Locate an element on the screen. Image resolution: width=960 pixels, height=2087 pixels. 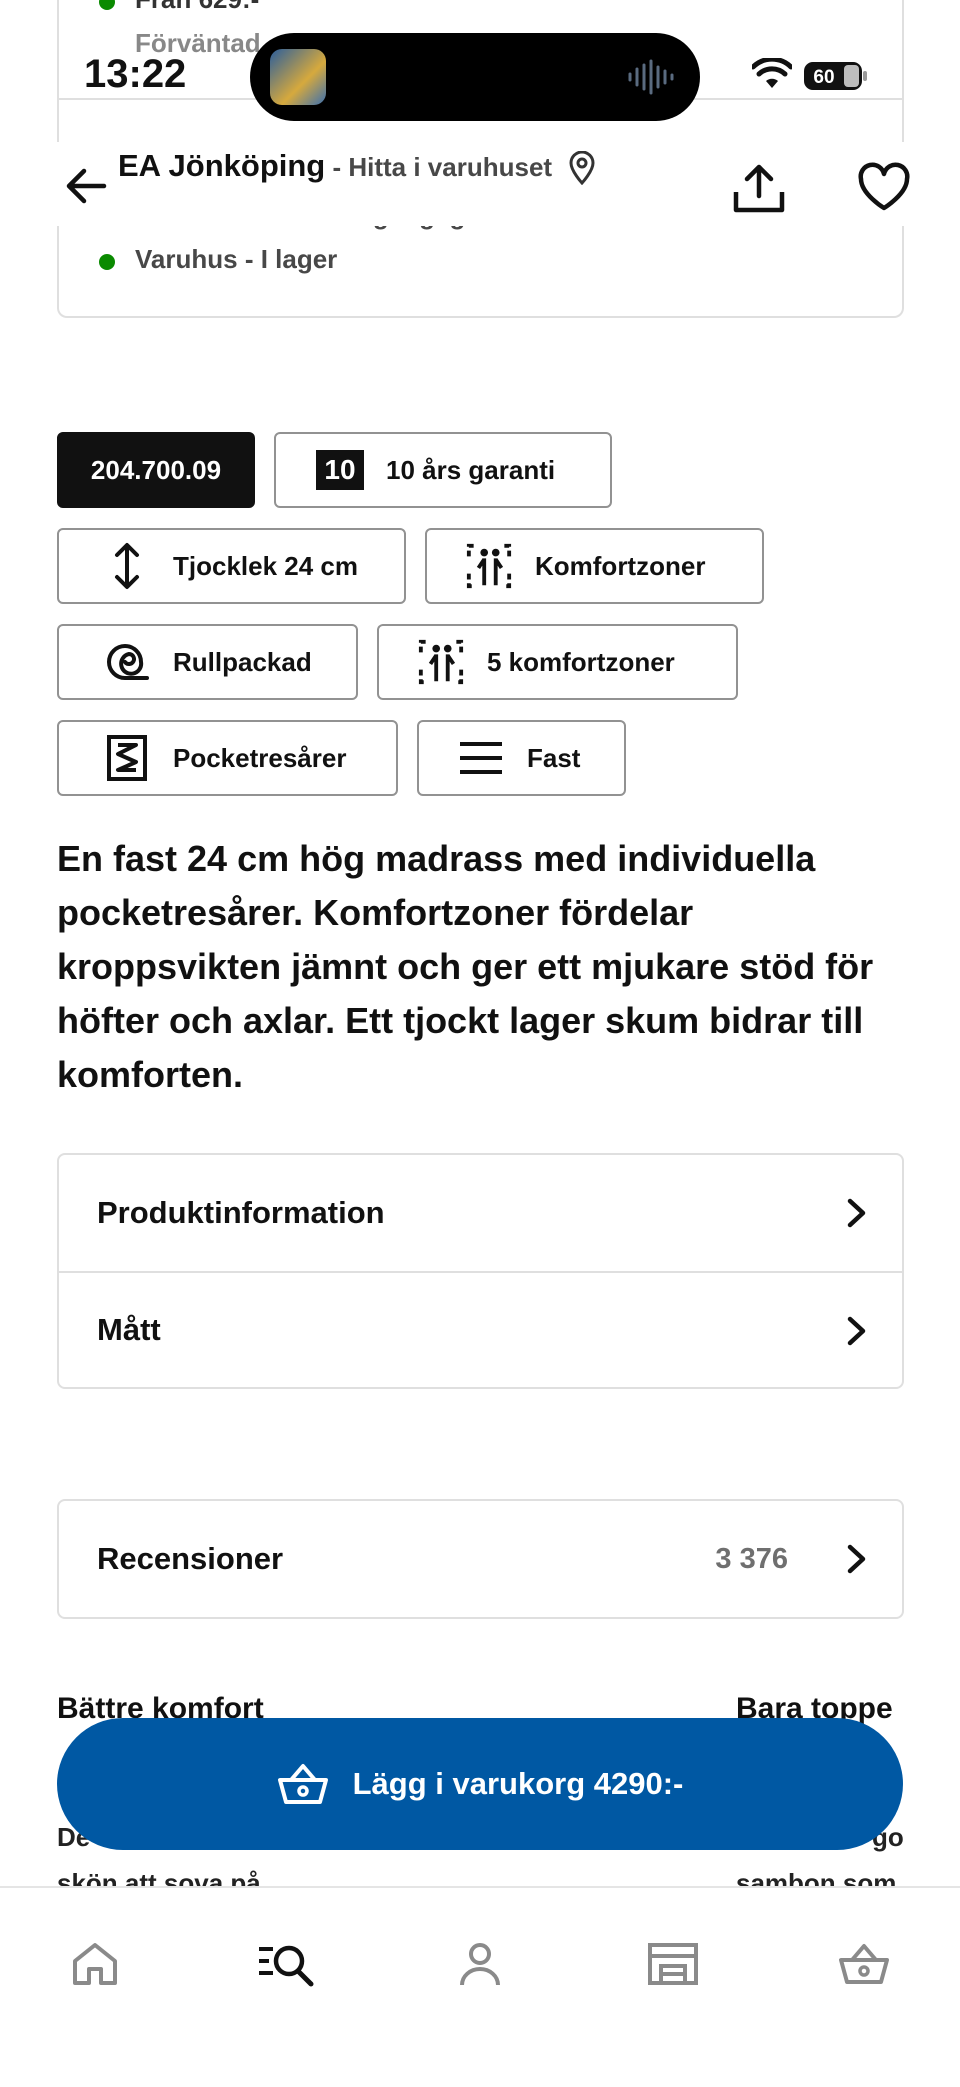
search-icon is located at coordinates (286, 1966).